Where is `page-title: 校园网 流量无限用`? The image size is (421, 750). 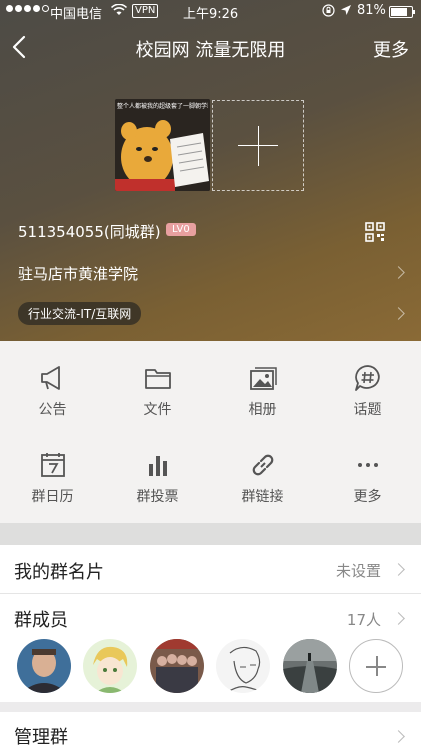
page-title: 校园网 流量无限用 is located at coordinates (210, 50).